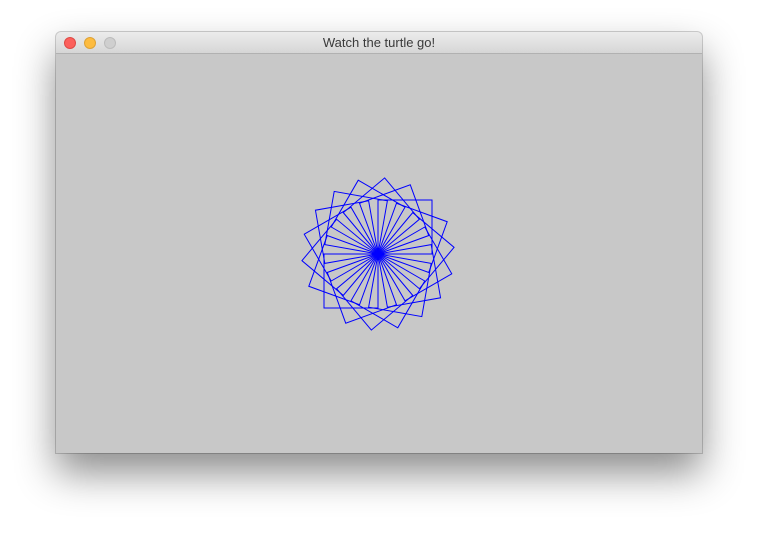 This screenshot has width=758, height=534. I want to click on window-title: Watch the turtle go!, so click(379, 42).